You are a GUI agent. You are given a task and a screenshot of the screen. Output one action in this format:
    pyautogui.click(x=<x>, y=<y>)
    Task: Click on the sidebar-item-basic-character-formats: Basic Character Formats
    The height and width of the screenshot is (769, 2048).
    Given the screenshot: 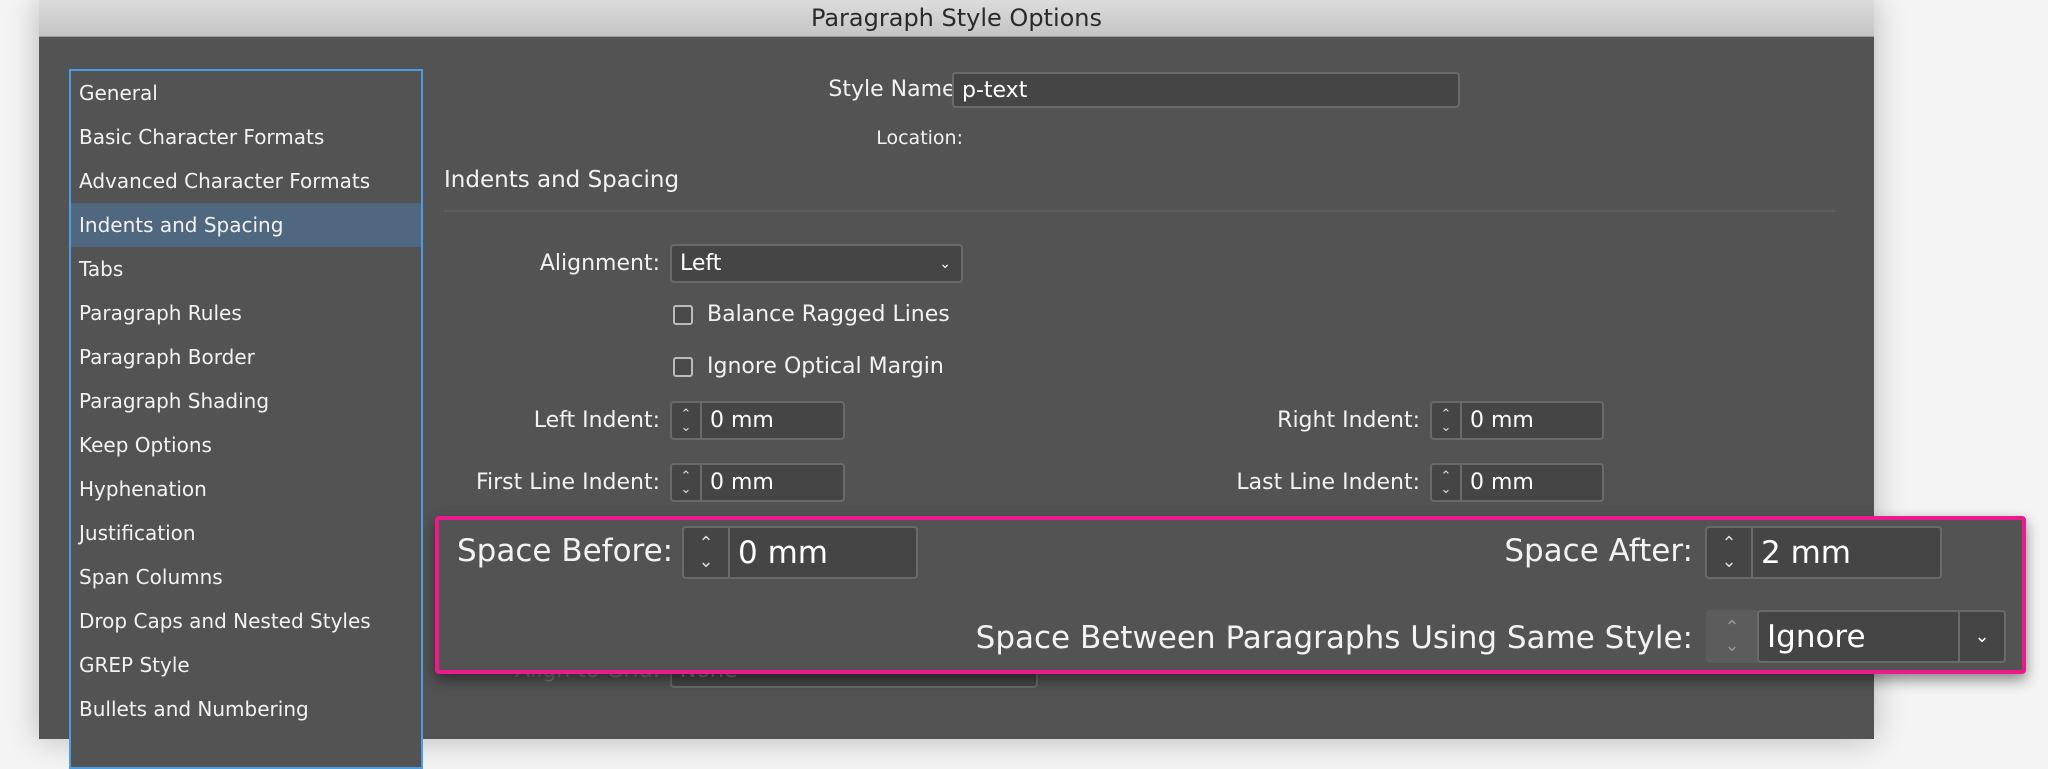 What is the action you would take?
    pyautogui.click(x=246, y=137)
    